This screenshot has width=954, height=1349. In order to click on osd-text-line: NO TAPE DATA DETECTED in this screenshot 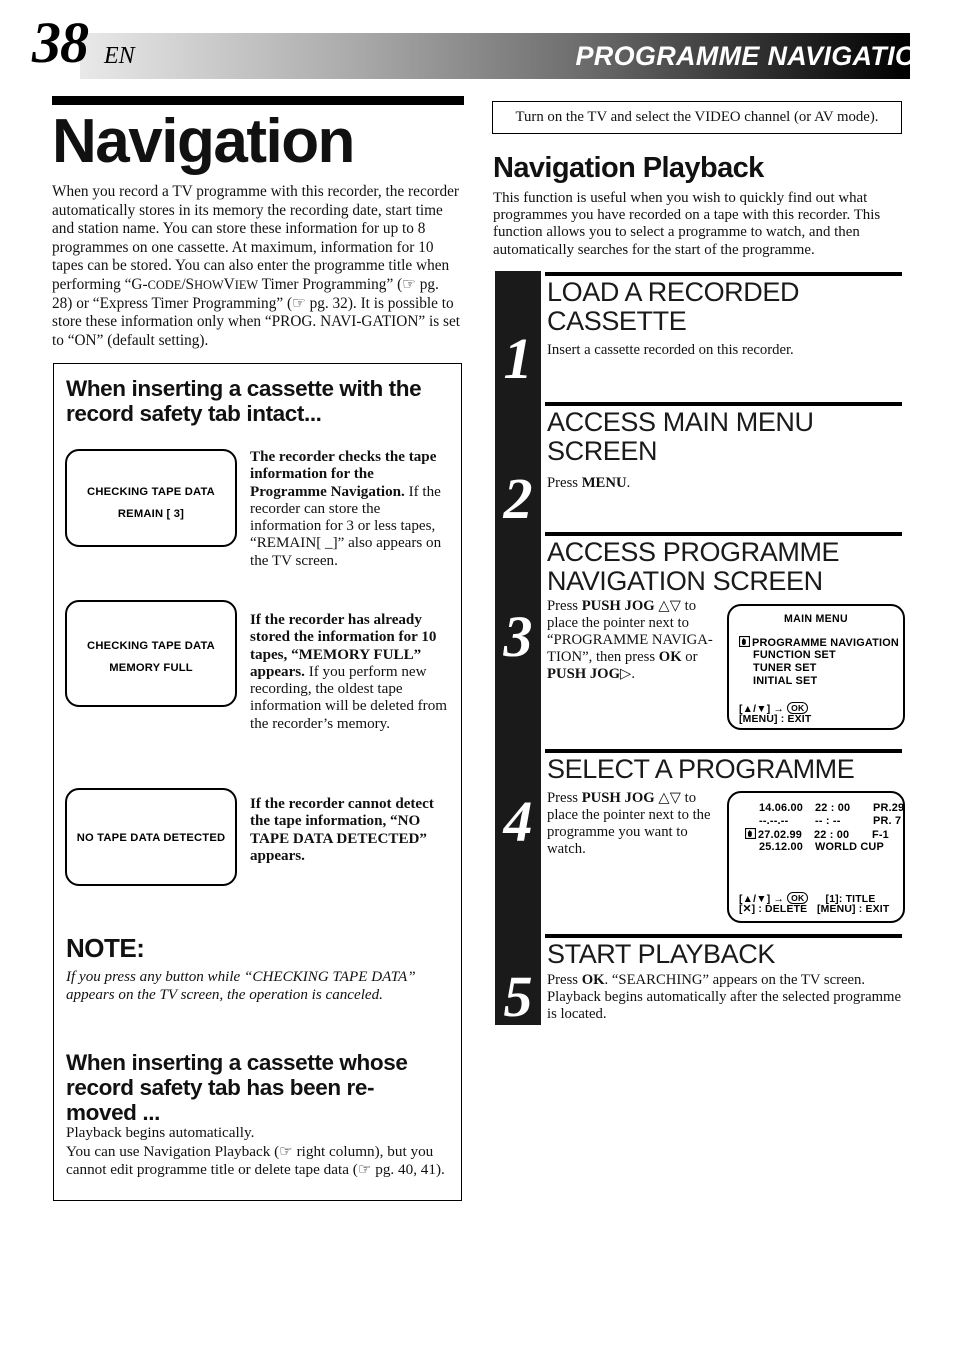, I will do `click(151, 838)`.